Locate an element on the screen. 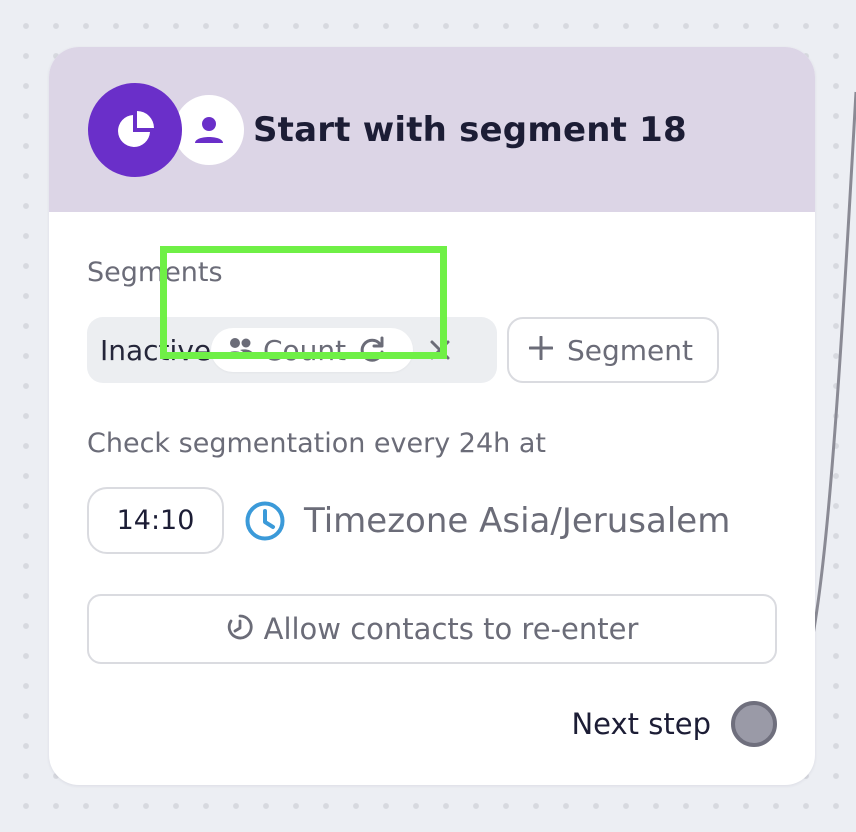 This screenshot has width=856, height=832. pie-chart-icon is located at coordinates (135, 129).